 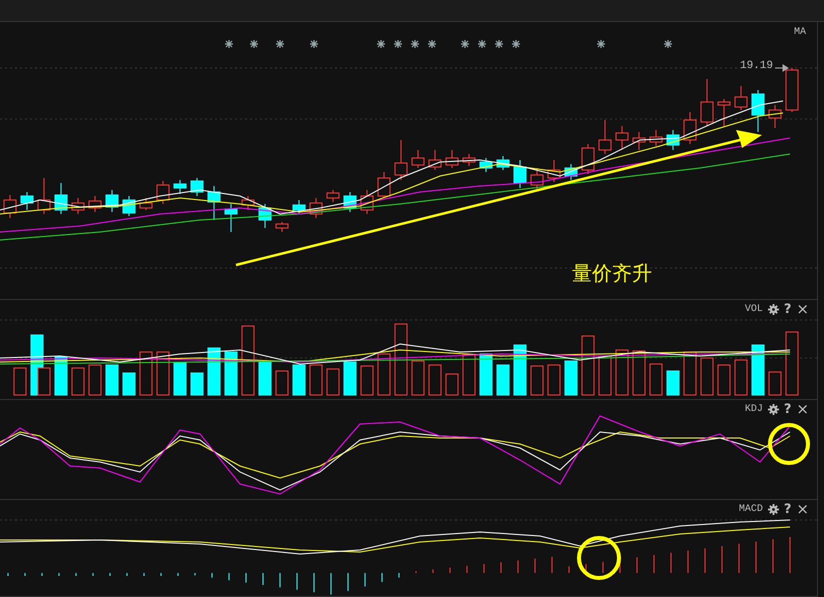 I want to click on panel-label: KDJ, so click(x=753, y=409).